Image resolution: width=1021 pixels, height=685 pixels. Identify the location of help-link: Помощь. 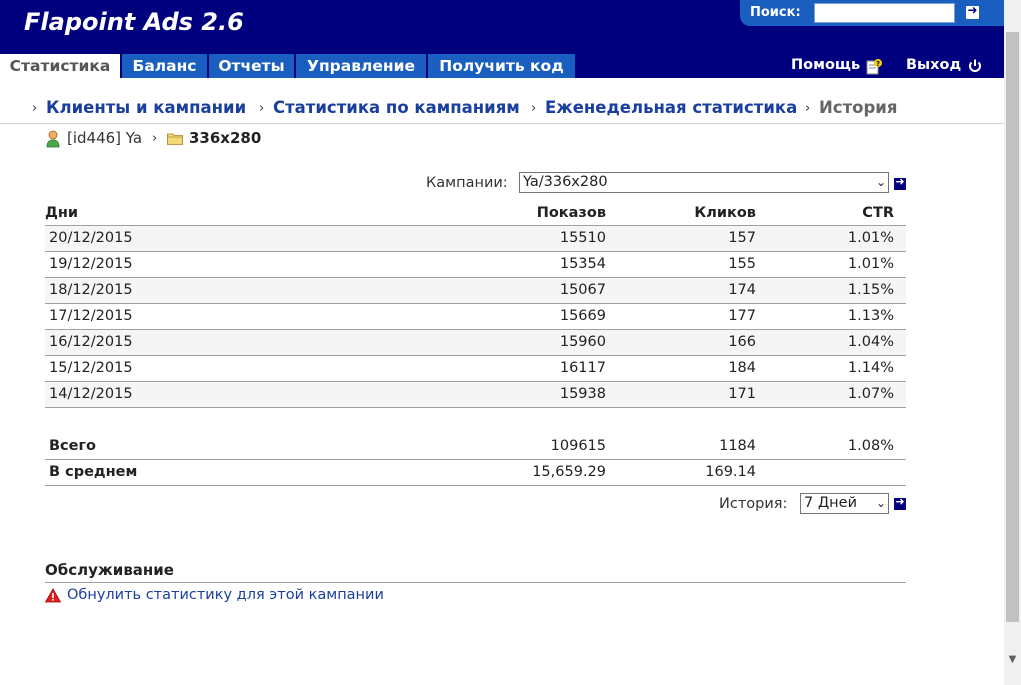
(825, 65).